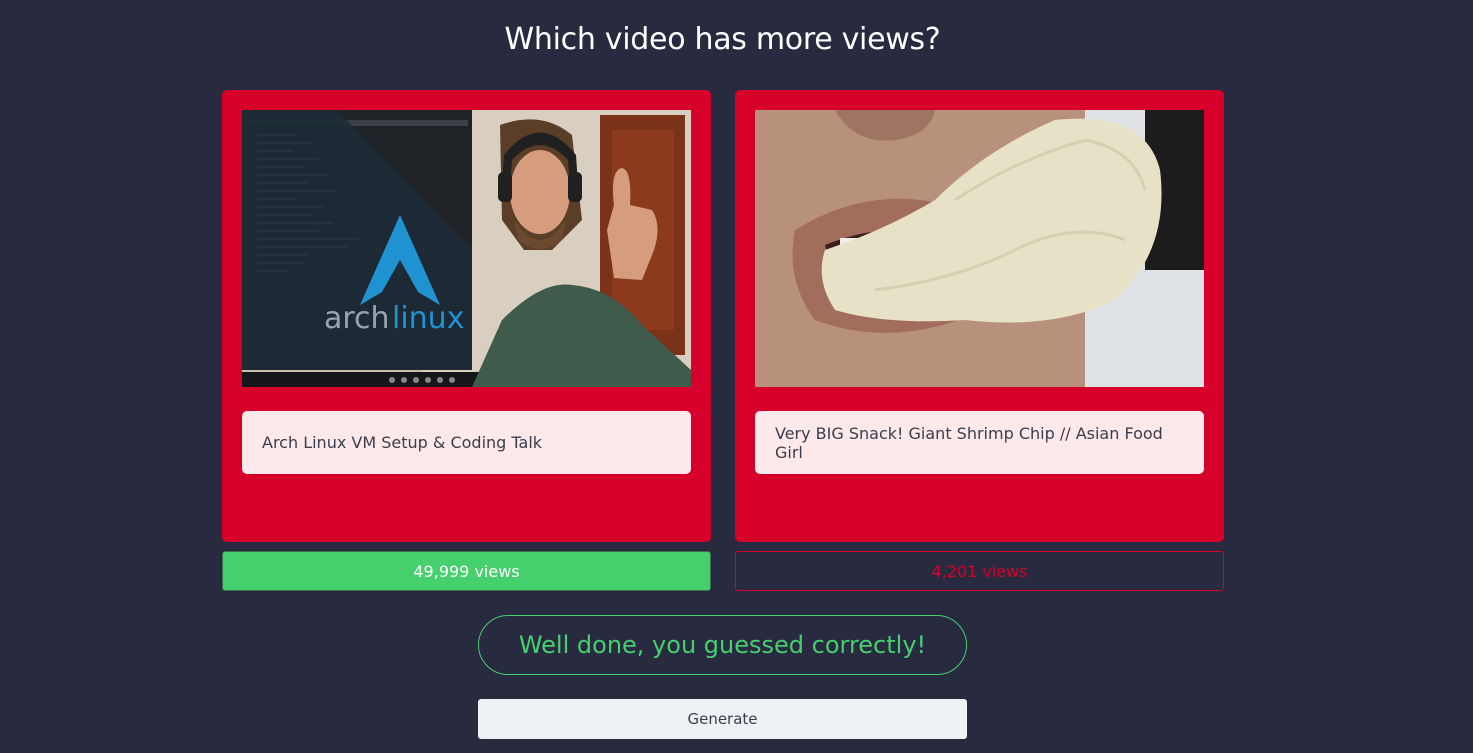 The width and height of the screenshot is (1473, 753). What do you see at coordinates (466, 442) in the screenshot?
I see `video-title-left: Arch Linux VM Setup & Coding Talk` at bounding box center [466, 442].